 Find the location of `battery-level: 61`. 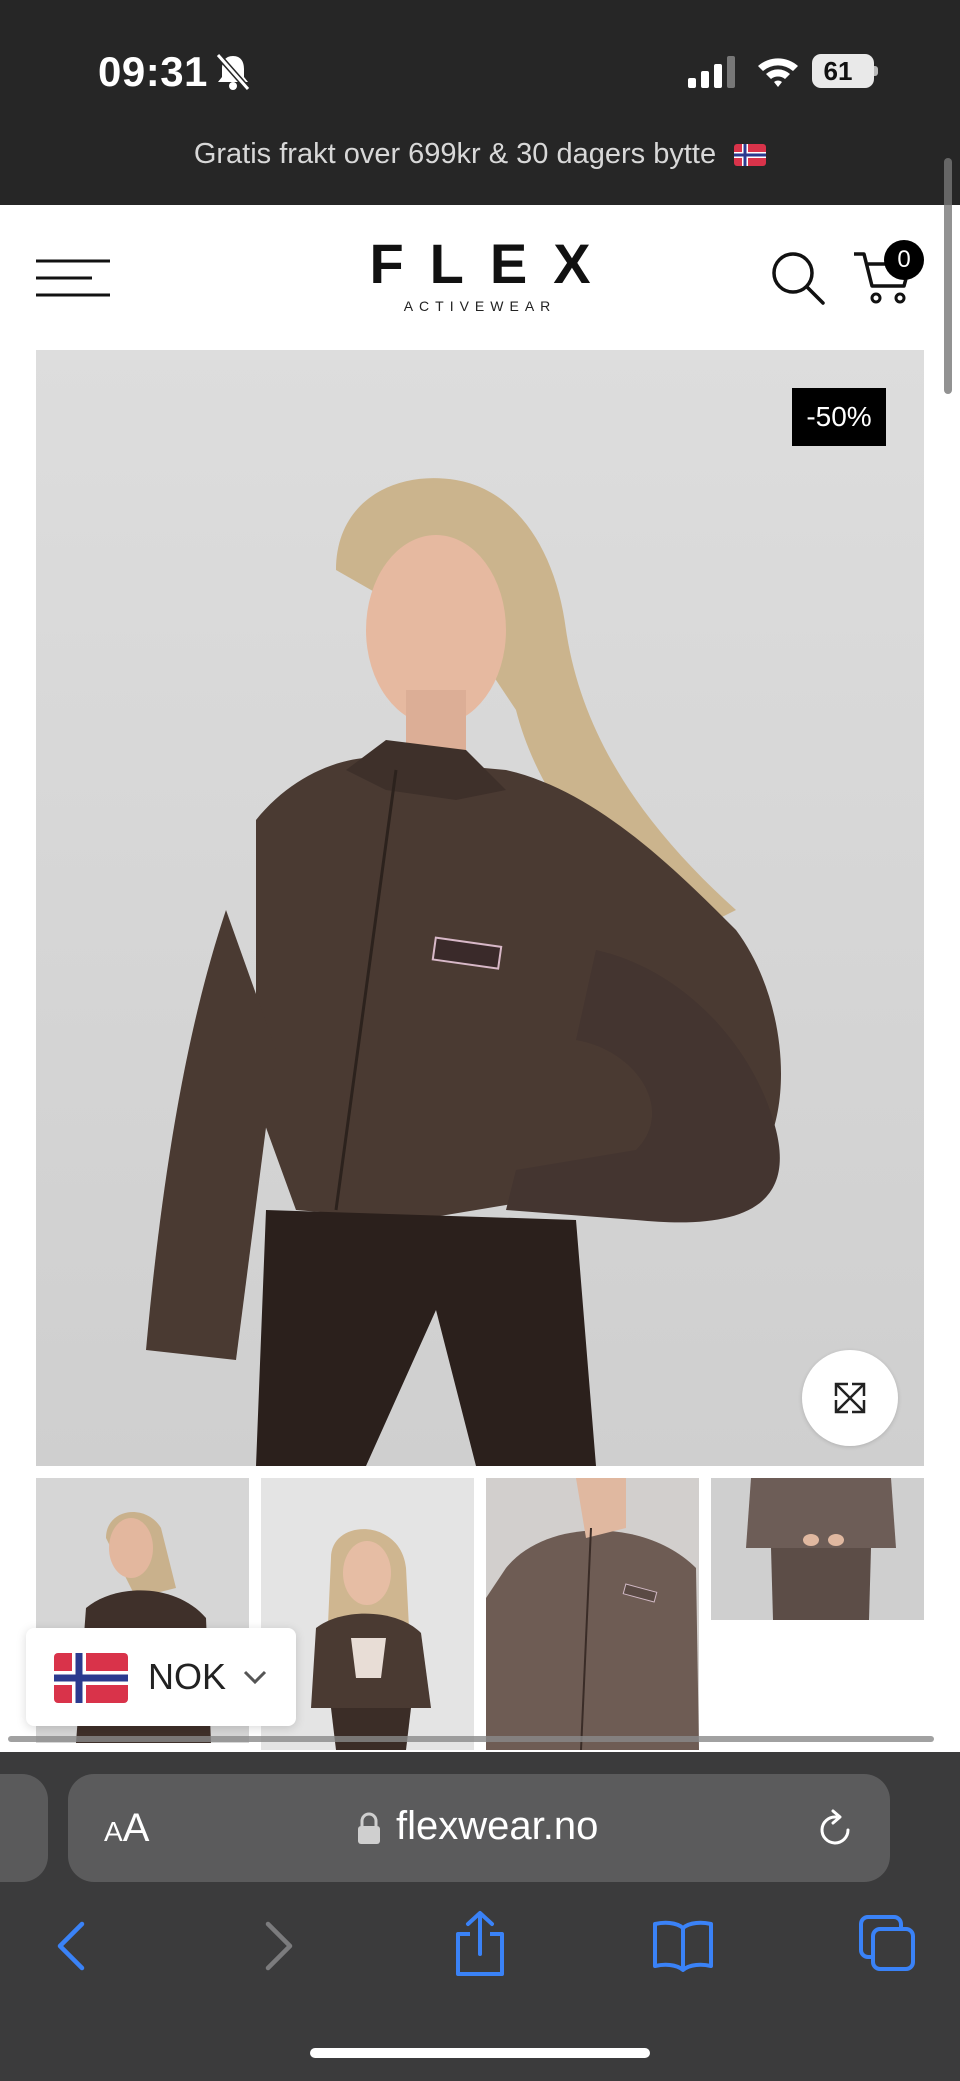

battery-level: 61 is located at coordinates (838, 71).